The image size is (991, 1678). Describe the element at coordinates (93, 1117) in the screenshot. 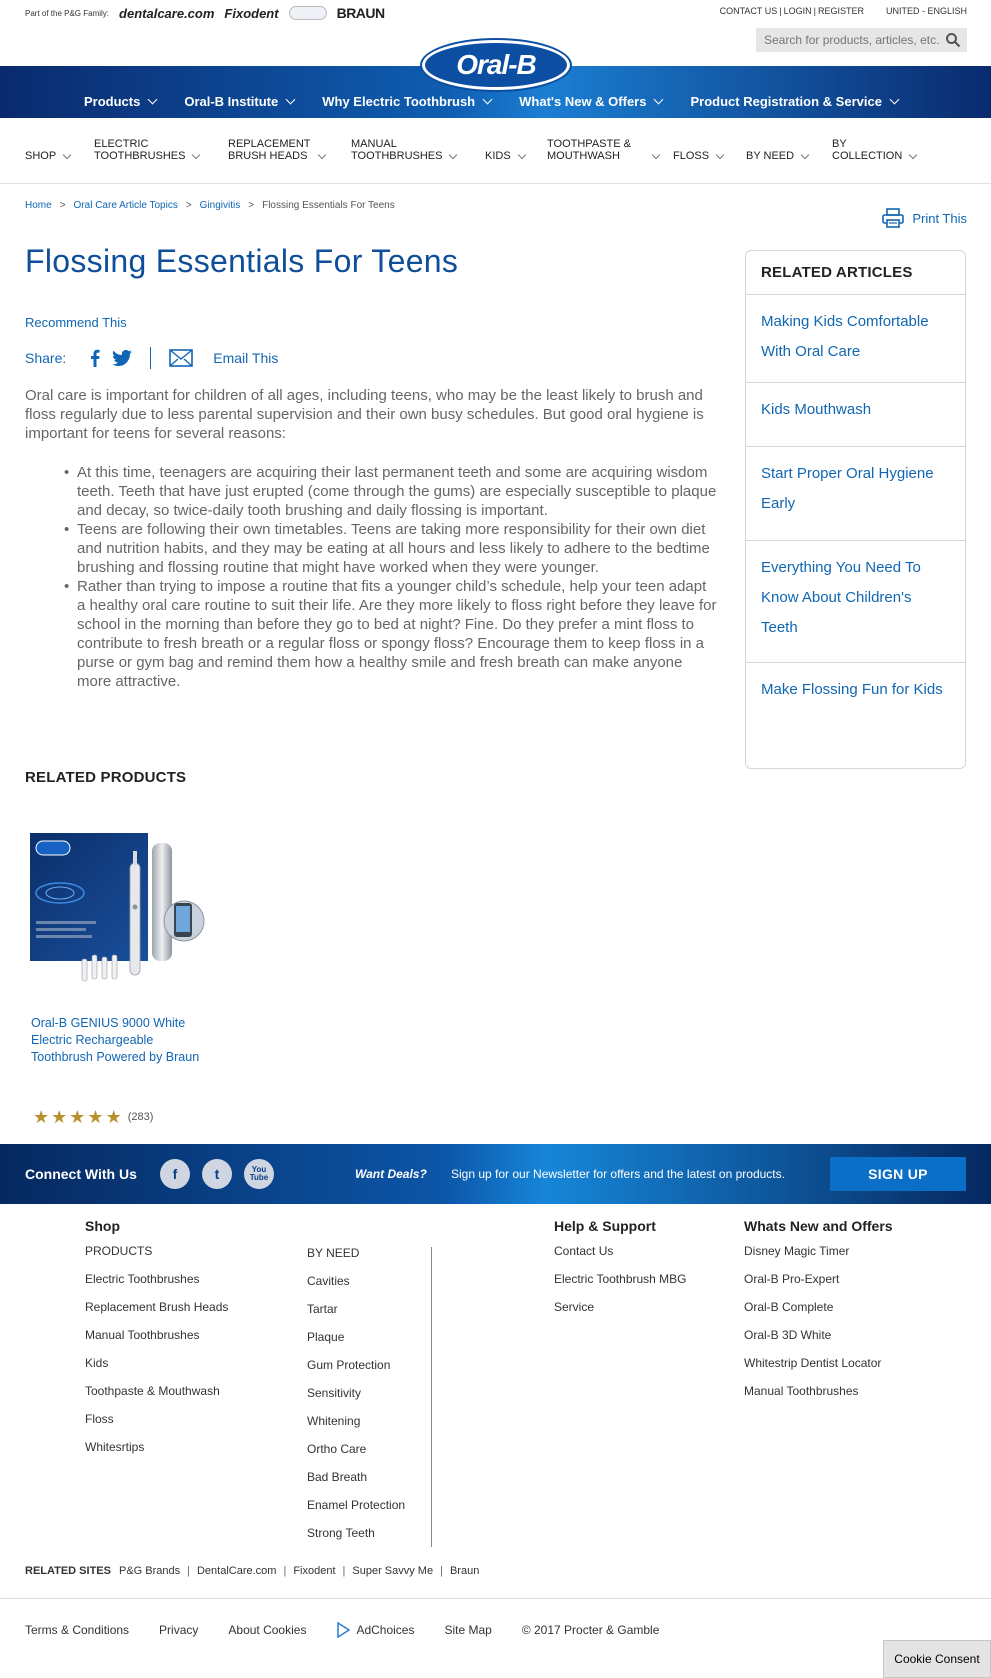

I see `product-rating: ★ ★ ★ ★ ★ (283)` at that location.